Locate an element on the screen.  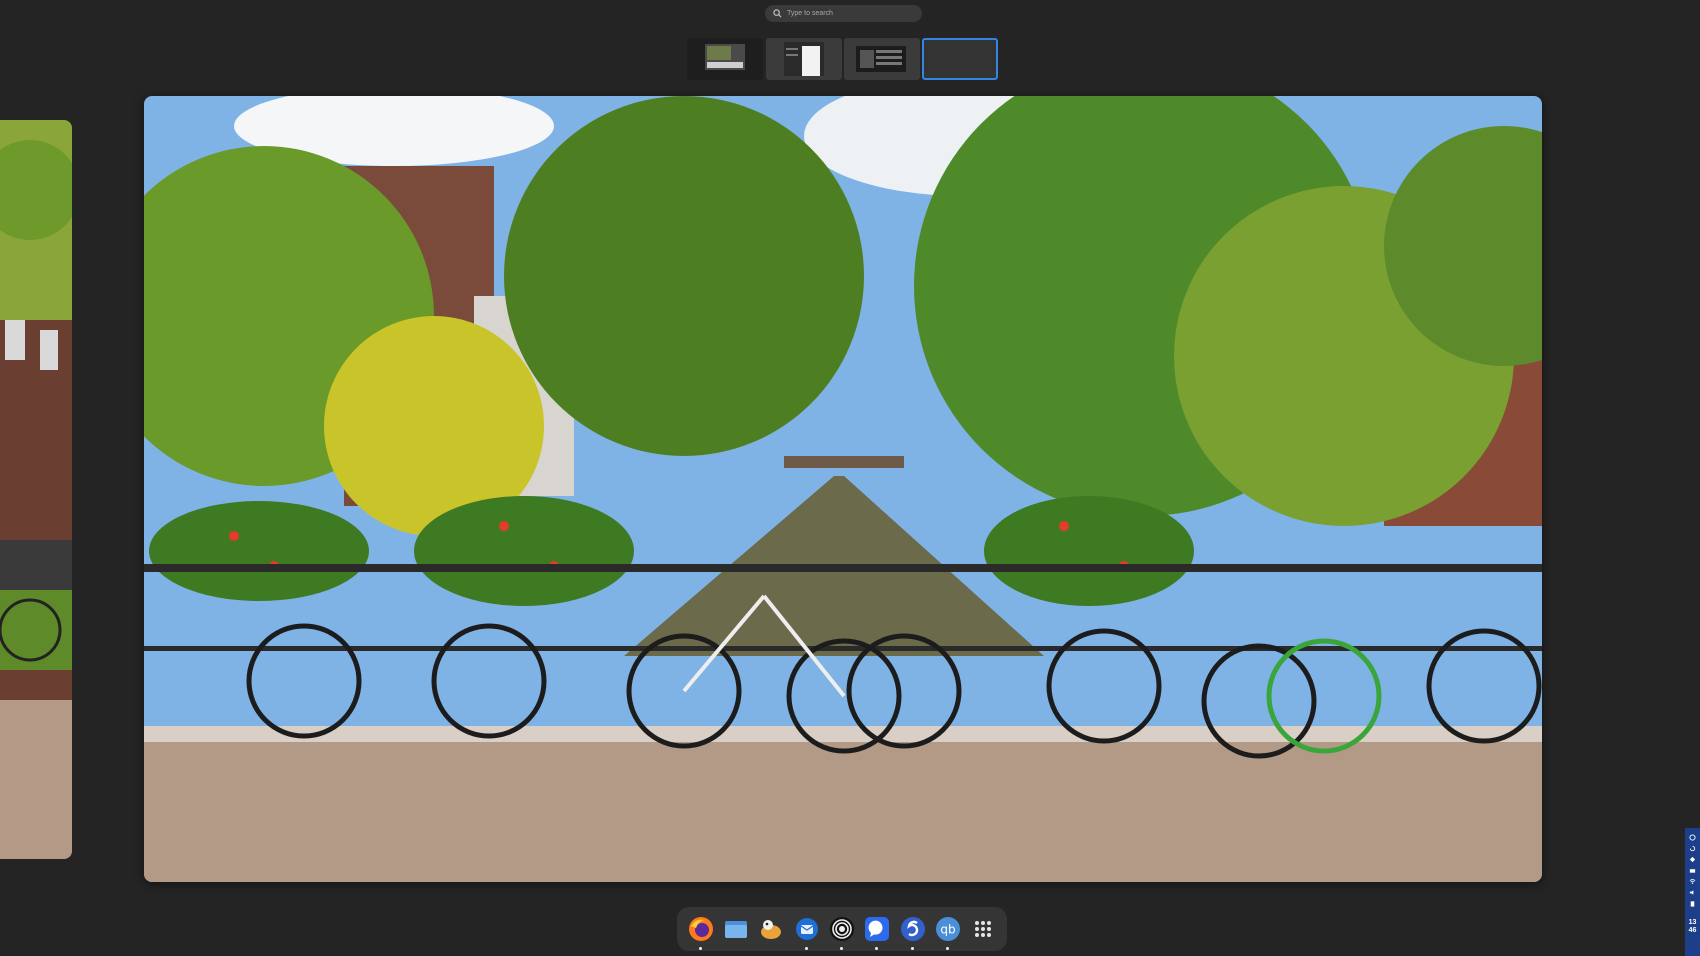
clock-minute: 46 is located at coordinates (1692, 930).